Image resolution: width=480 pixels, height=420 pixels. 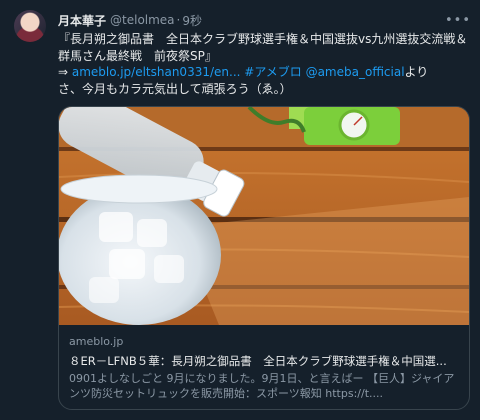 What do you see at coordinates (30, 26) in the screenshot?
I see `avatar` at bounding box center [30, 26].